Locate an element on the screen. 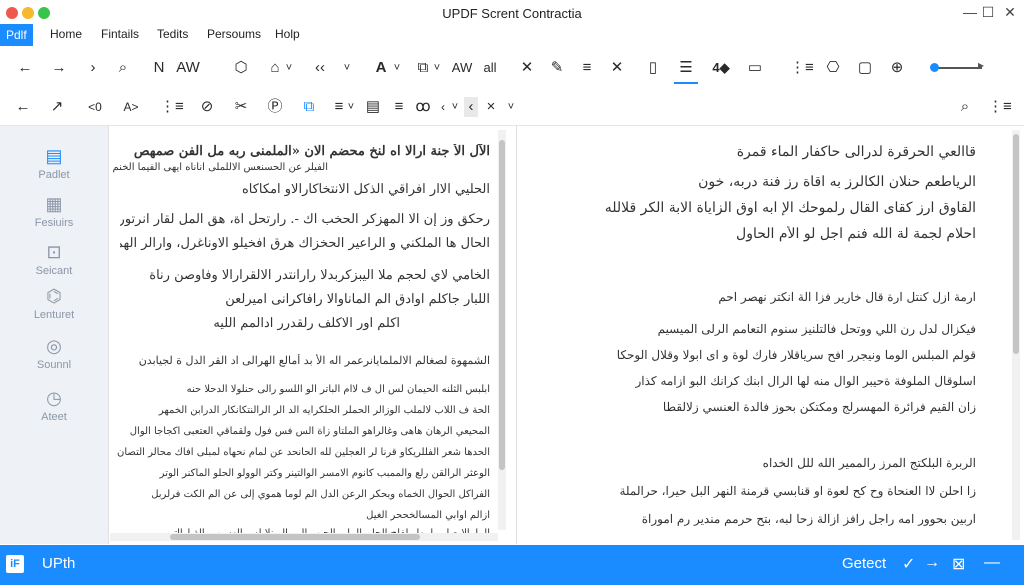 The image size is (1024, 585). list-icon: ⋮≡ is located at coordinates (802, 68).